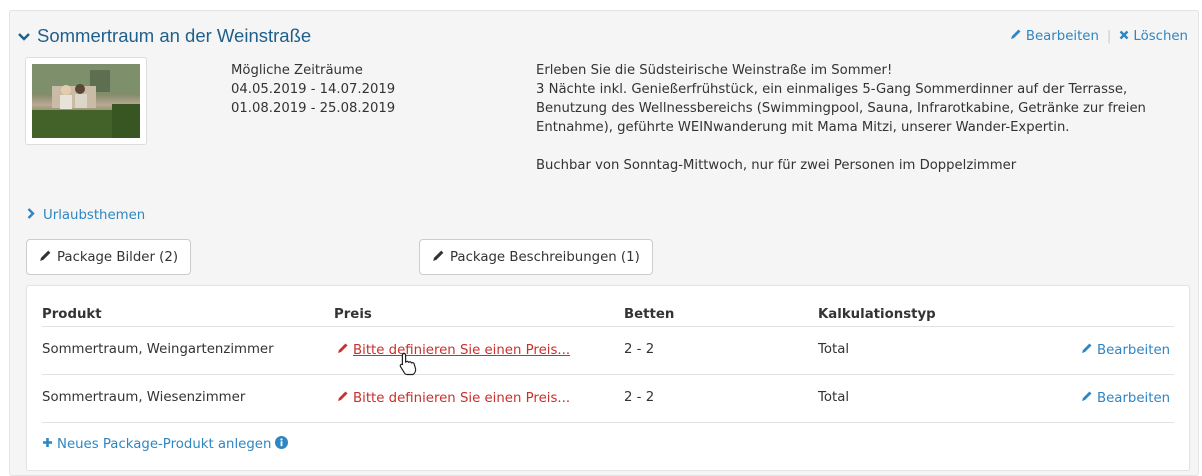  I want to click on package-beschreibungen-button: Package Beschreibungen (1), so click(536, 257).